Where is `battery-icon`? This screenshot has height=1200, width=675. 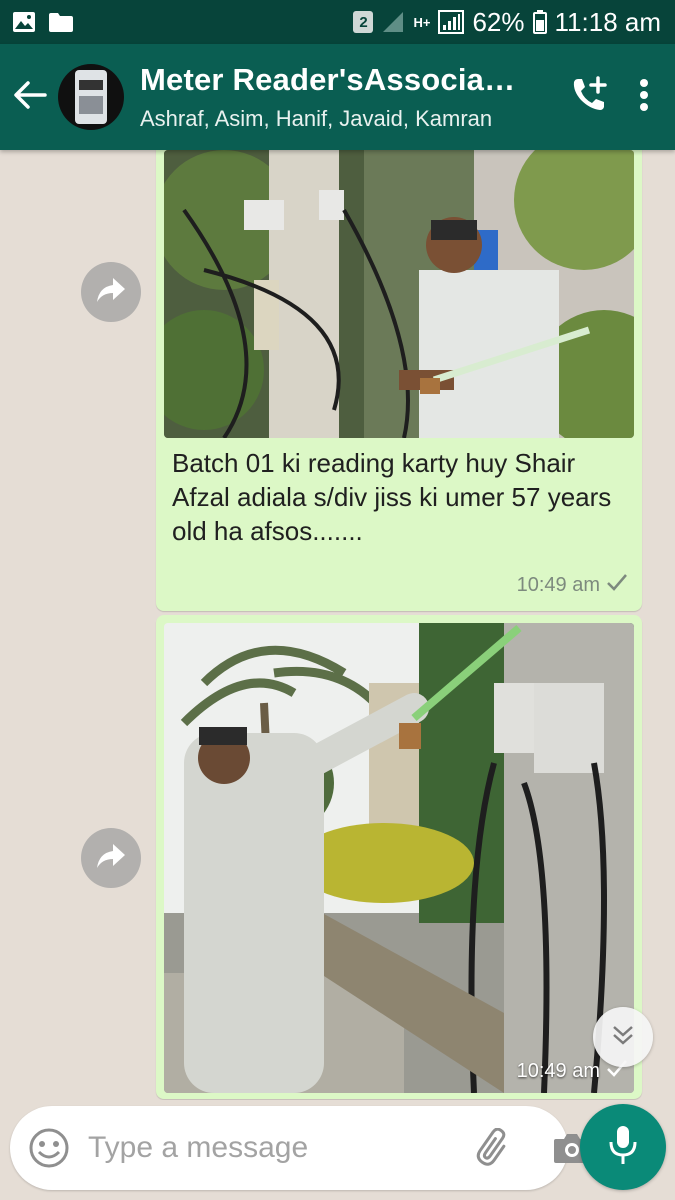
battery-icon is located at coordinates (539, 22).